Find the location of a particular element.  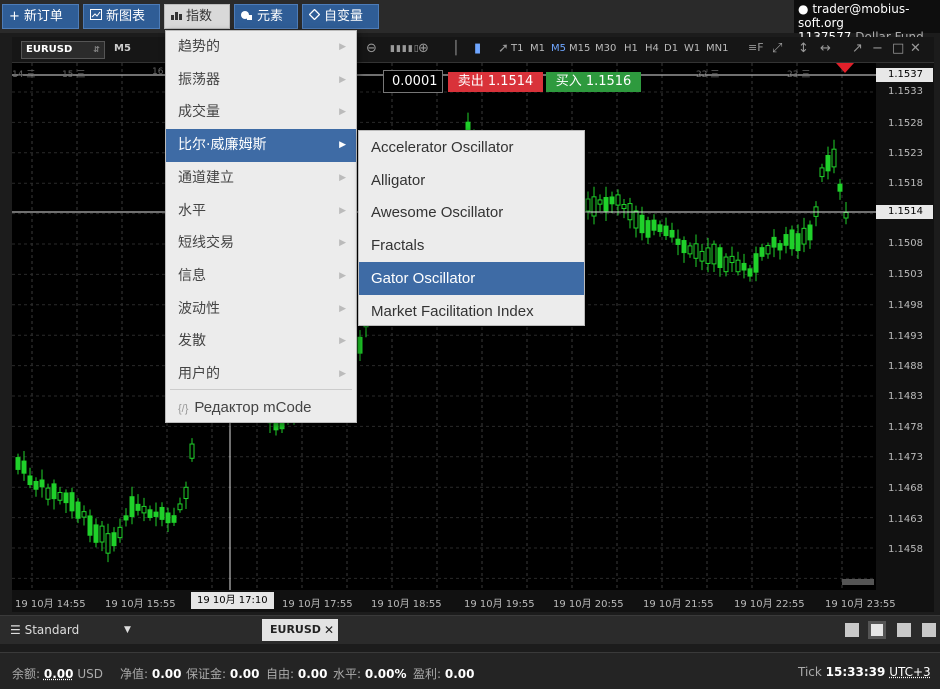

layout-single-icon is located at coordinates (852, 630).